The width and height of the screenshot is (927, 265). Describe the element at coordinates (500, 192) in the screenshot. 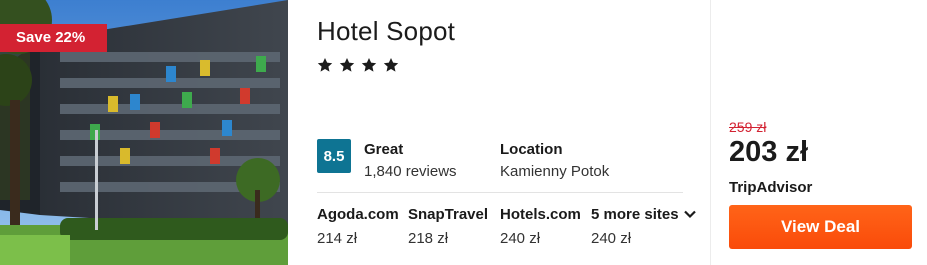

I see `divider` at that location.